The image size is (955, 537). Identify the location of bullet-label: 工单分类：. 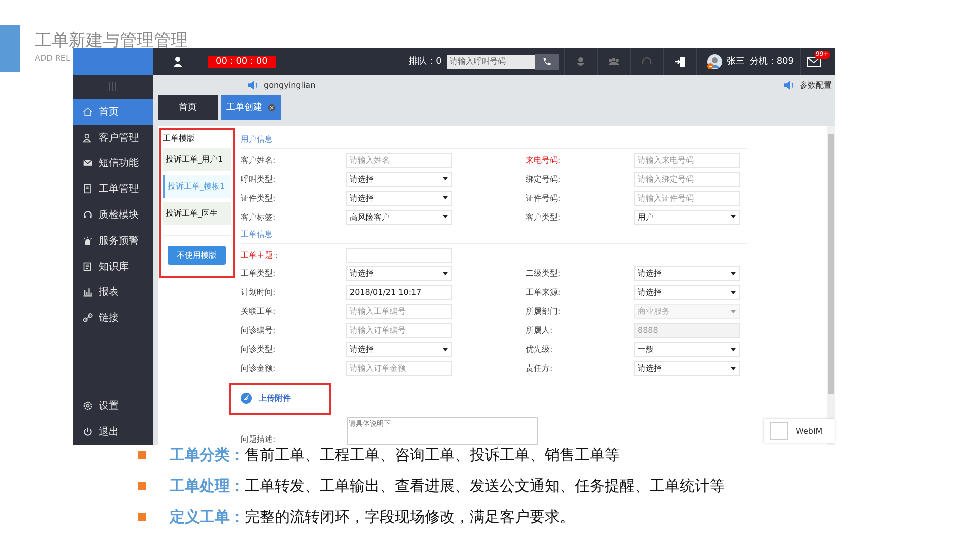
(207, 455).